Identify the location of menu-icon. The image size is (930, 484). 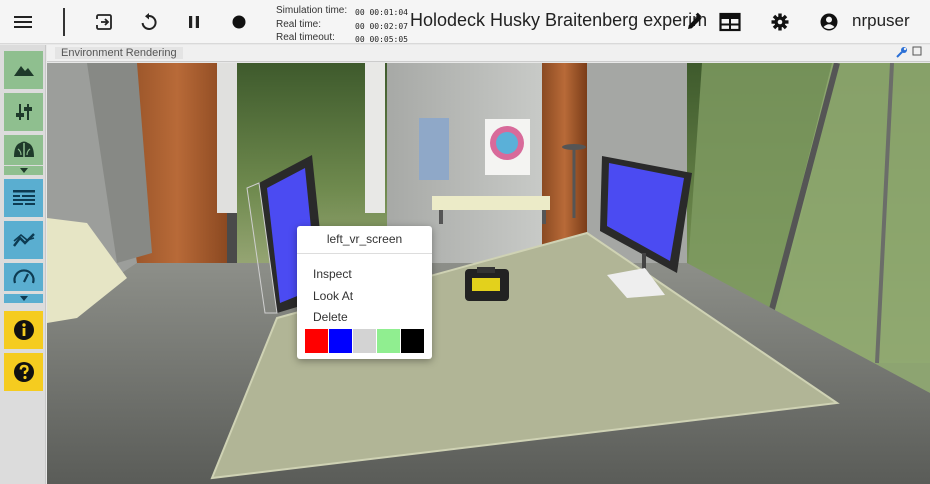
(23, 22).